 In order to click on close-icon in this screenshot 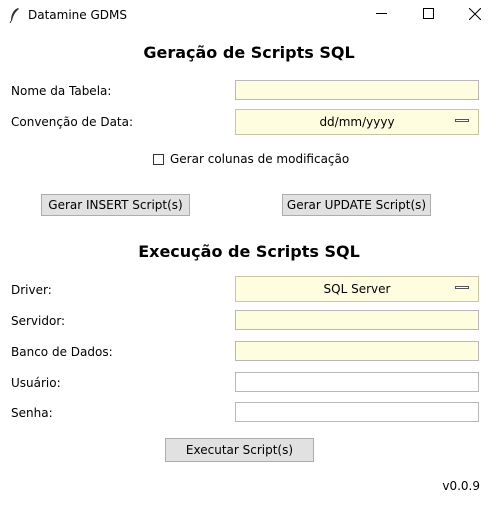, I will do `click(474, 15)`.